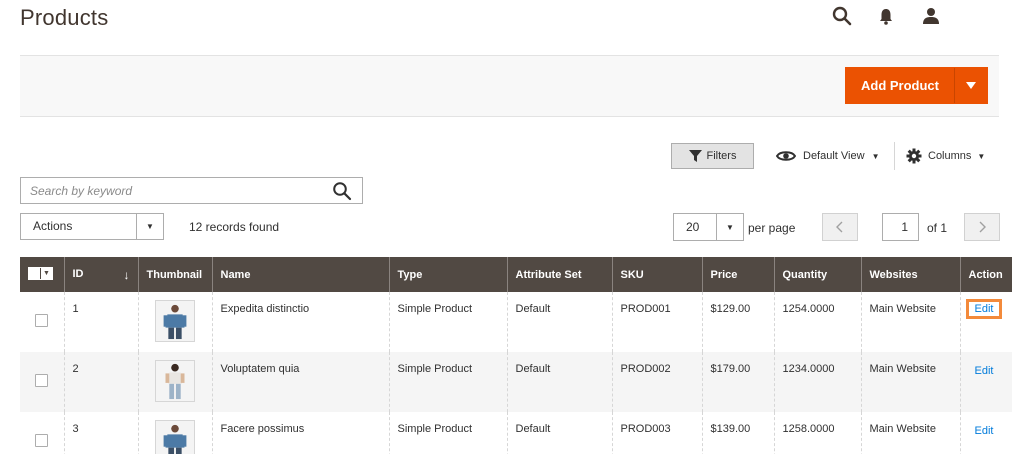  Describe the element at coordinates (817, 322) in the screenshot. I see `cell-quantity: 1254.0000` at that location.